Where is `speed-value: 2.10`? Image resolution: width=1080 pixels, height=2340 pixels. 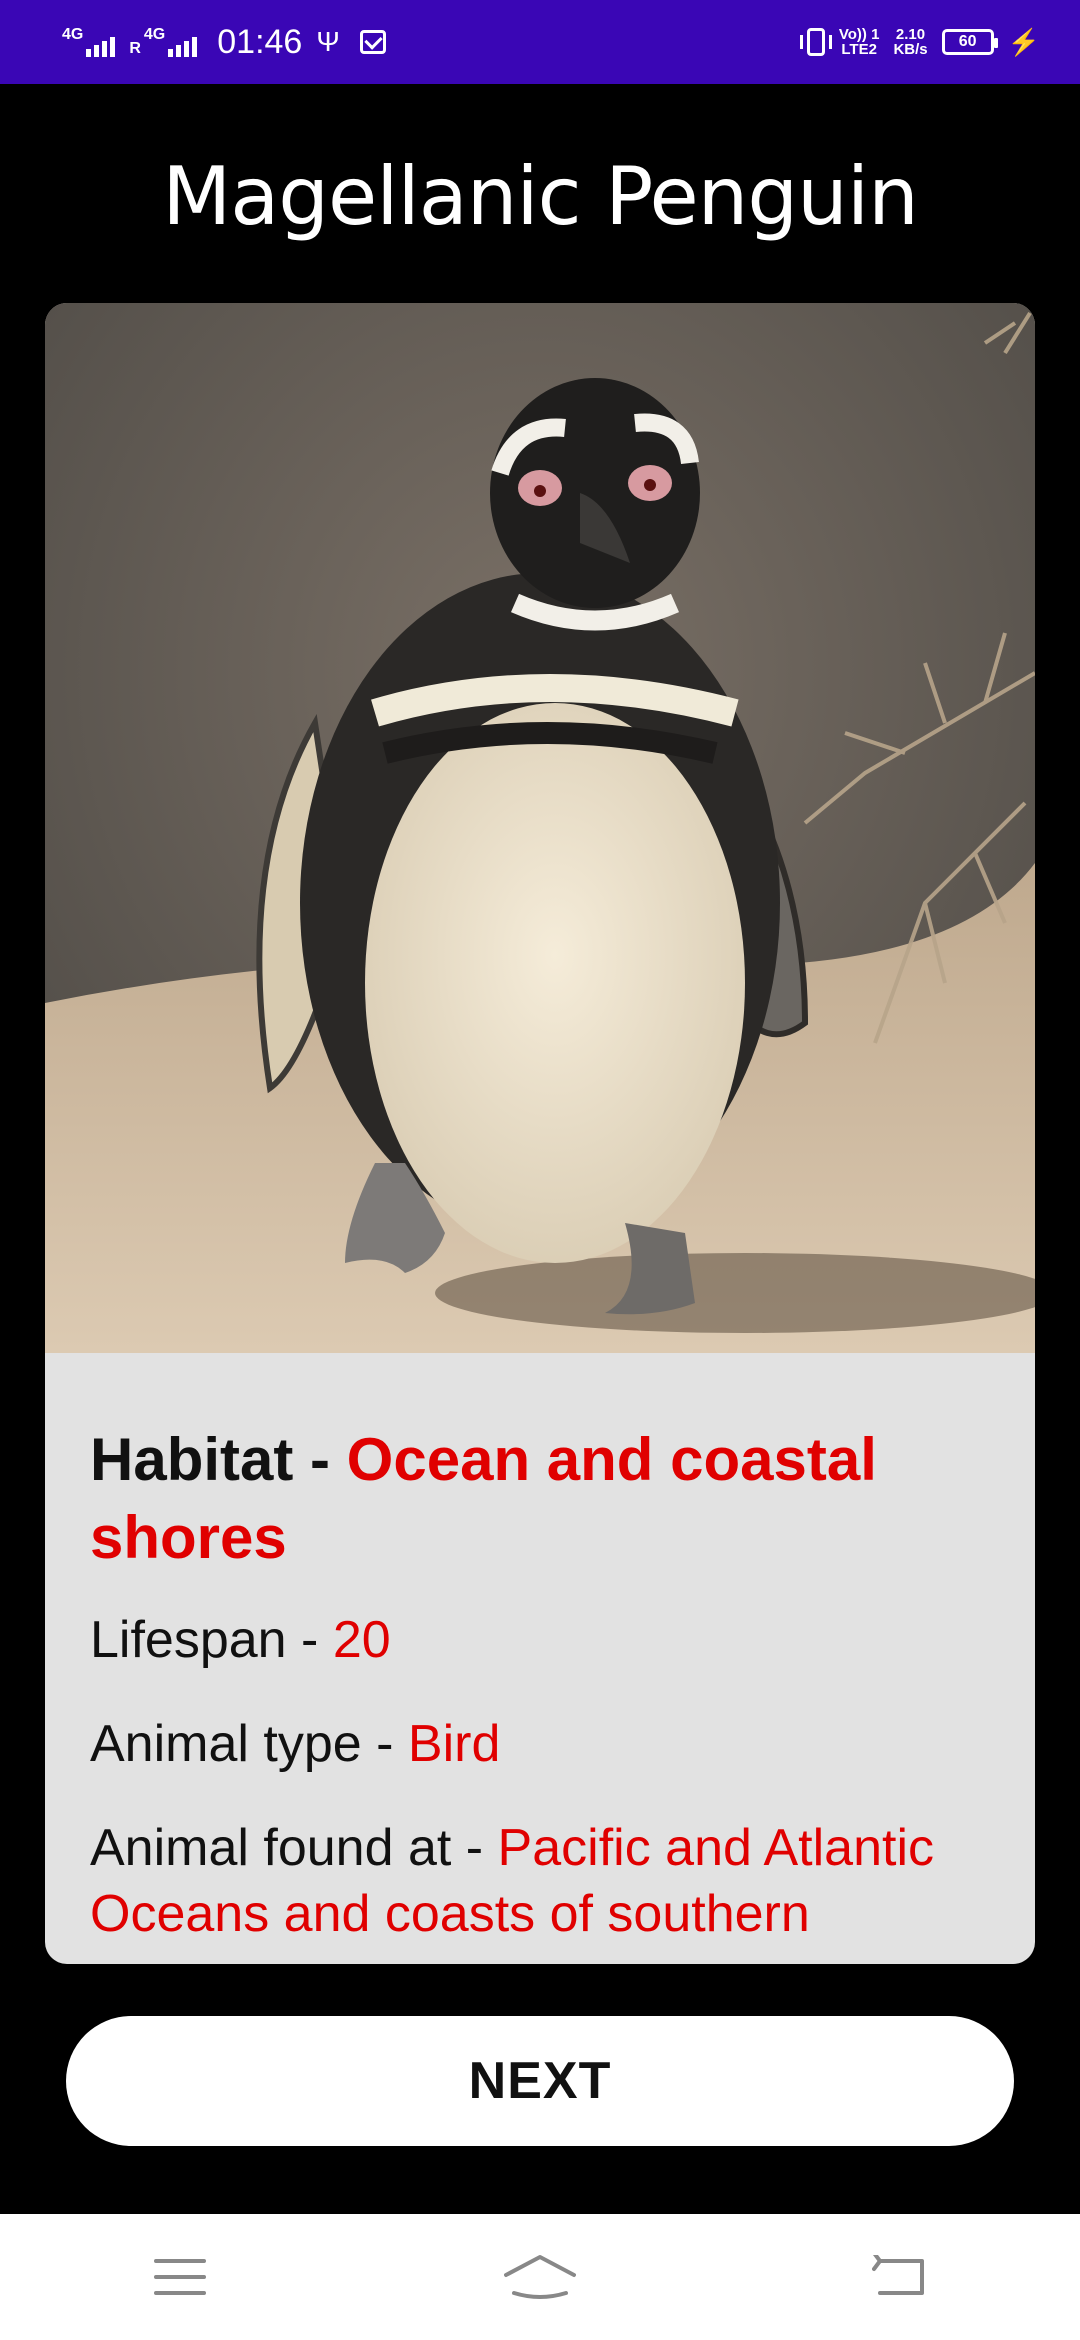 speed-value: 2.10 is located at coordinates (910, 34).